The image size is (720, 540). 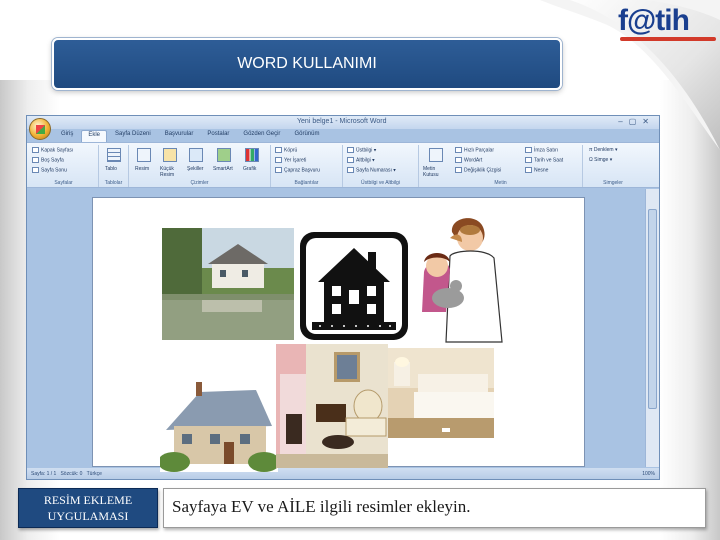 What do you see at coordinates (528, 160) in the screenshot?
I see `date-time-icon` at bounding box center [528, 160].